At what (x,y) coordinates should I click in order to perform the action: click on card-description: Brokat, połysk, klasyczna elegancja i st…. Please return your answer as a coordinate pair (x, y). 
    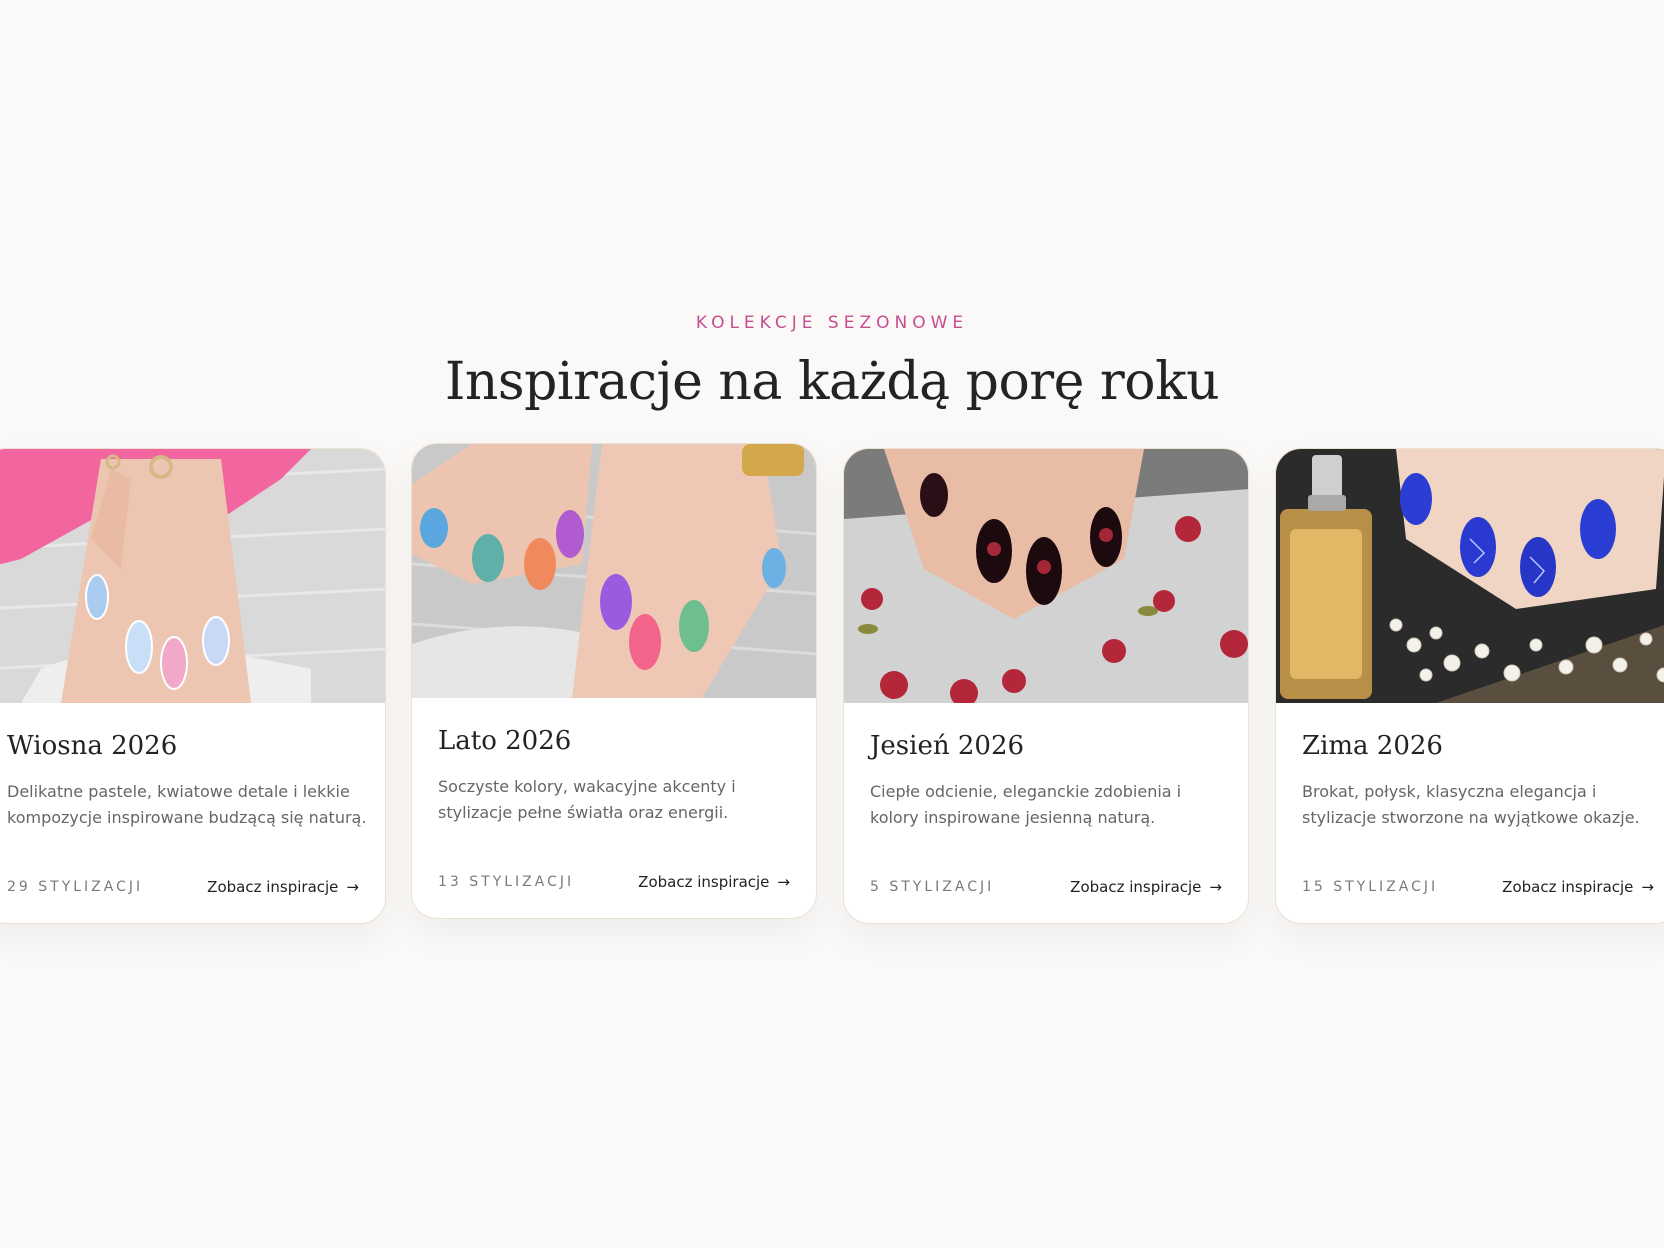
    Looking at the image, I should click on (1471, 804).